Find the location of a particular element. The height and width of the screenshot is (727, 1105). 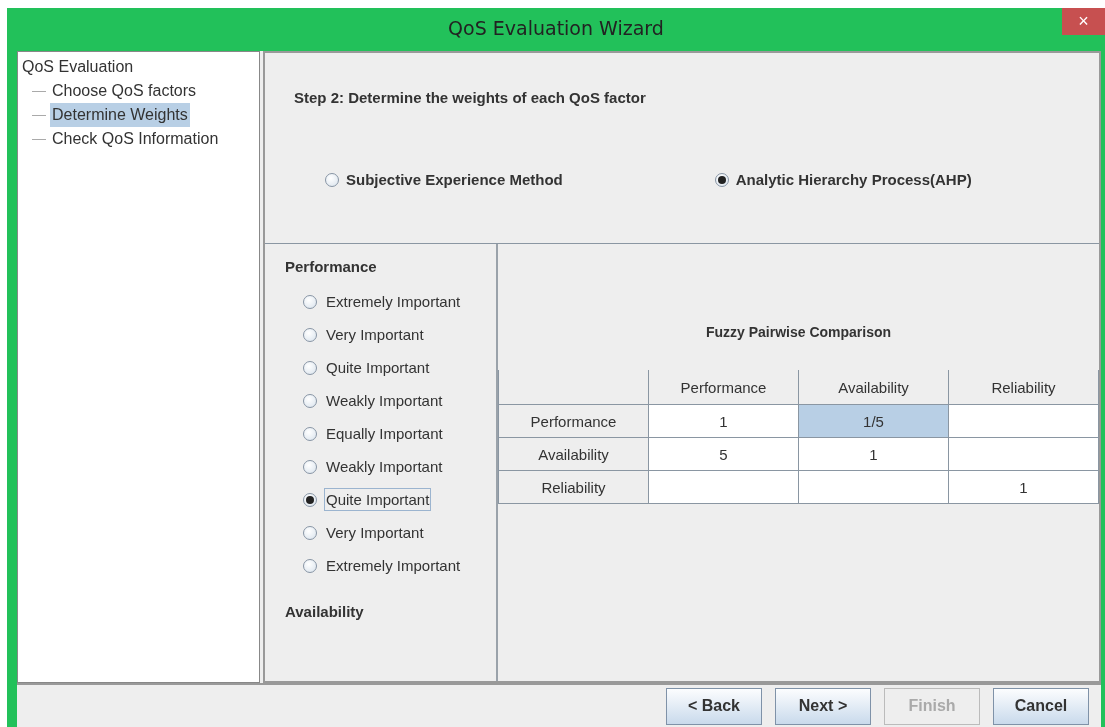

group-title: Availability is located at coordinates (325, 611).